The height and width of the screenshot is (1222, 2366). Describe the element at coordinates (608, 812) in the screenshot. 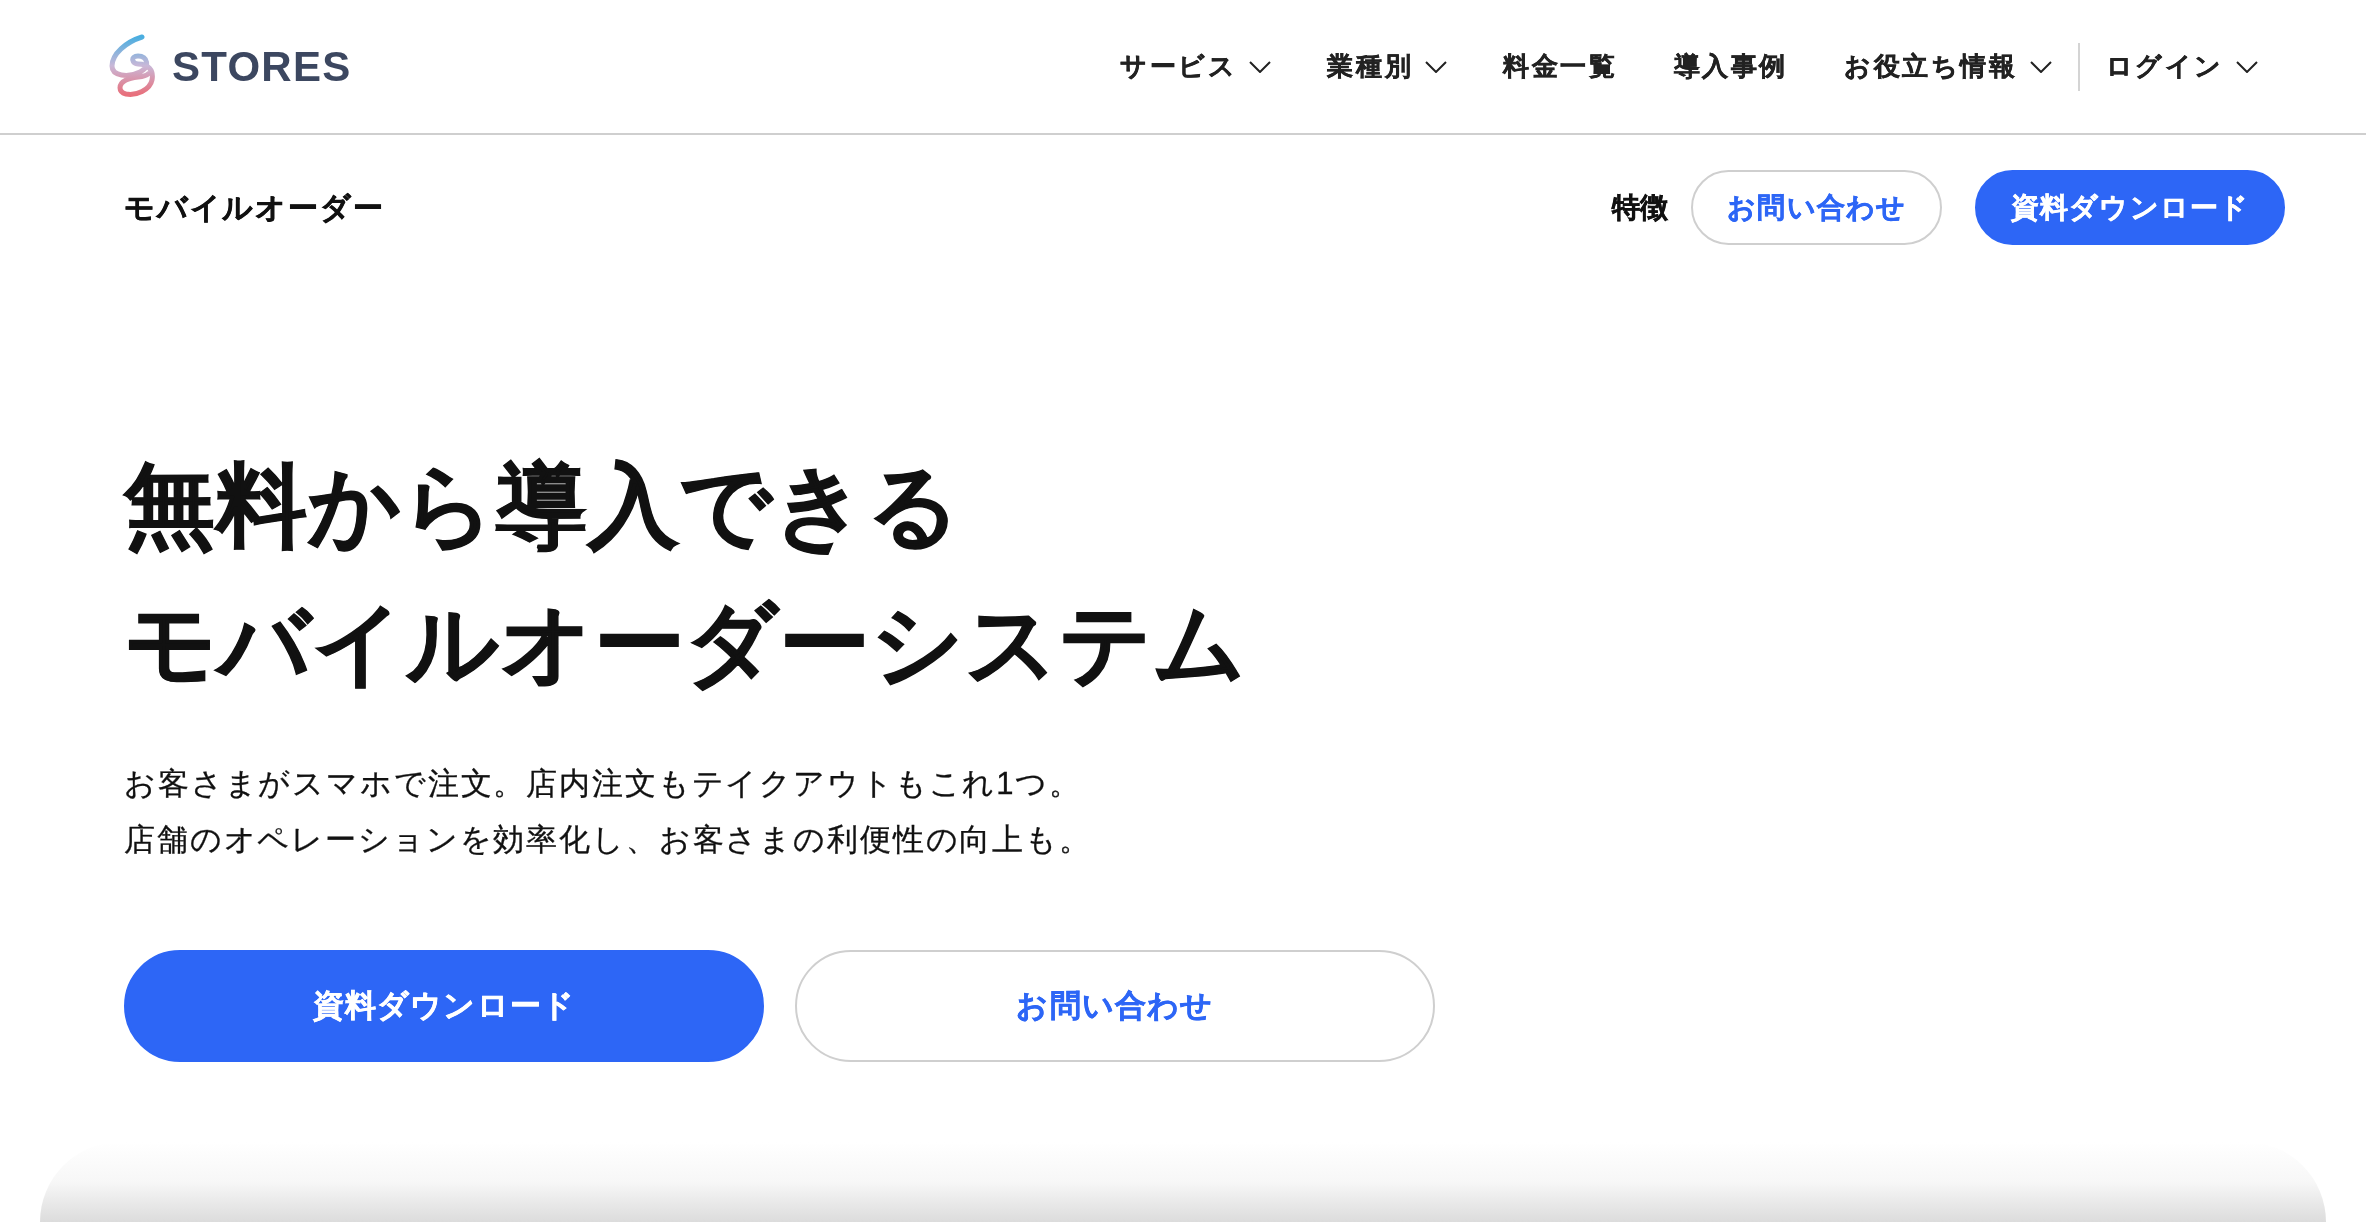

I see `hero-description: お客さまがスマホで注文。店内注文もテイクアウトもこれ1つ。 店舗のオペレーションを効率化し、お客さまの利便性の向上も。` at that location.